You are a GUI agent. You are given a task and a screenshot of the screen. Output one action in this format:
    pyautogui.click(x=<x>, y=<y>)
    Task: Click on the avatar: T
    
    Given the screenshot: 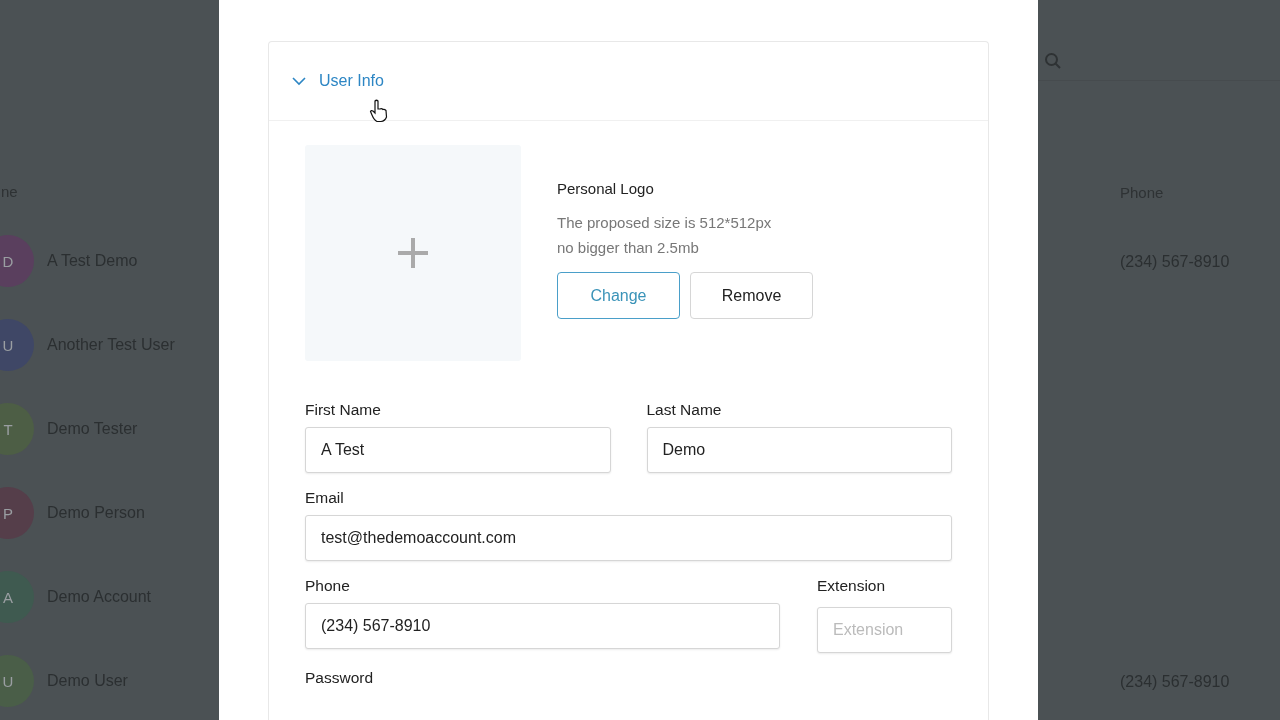 What is the action you would take?
    pyautogui.click(x=17, y=429)
    